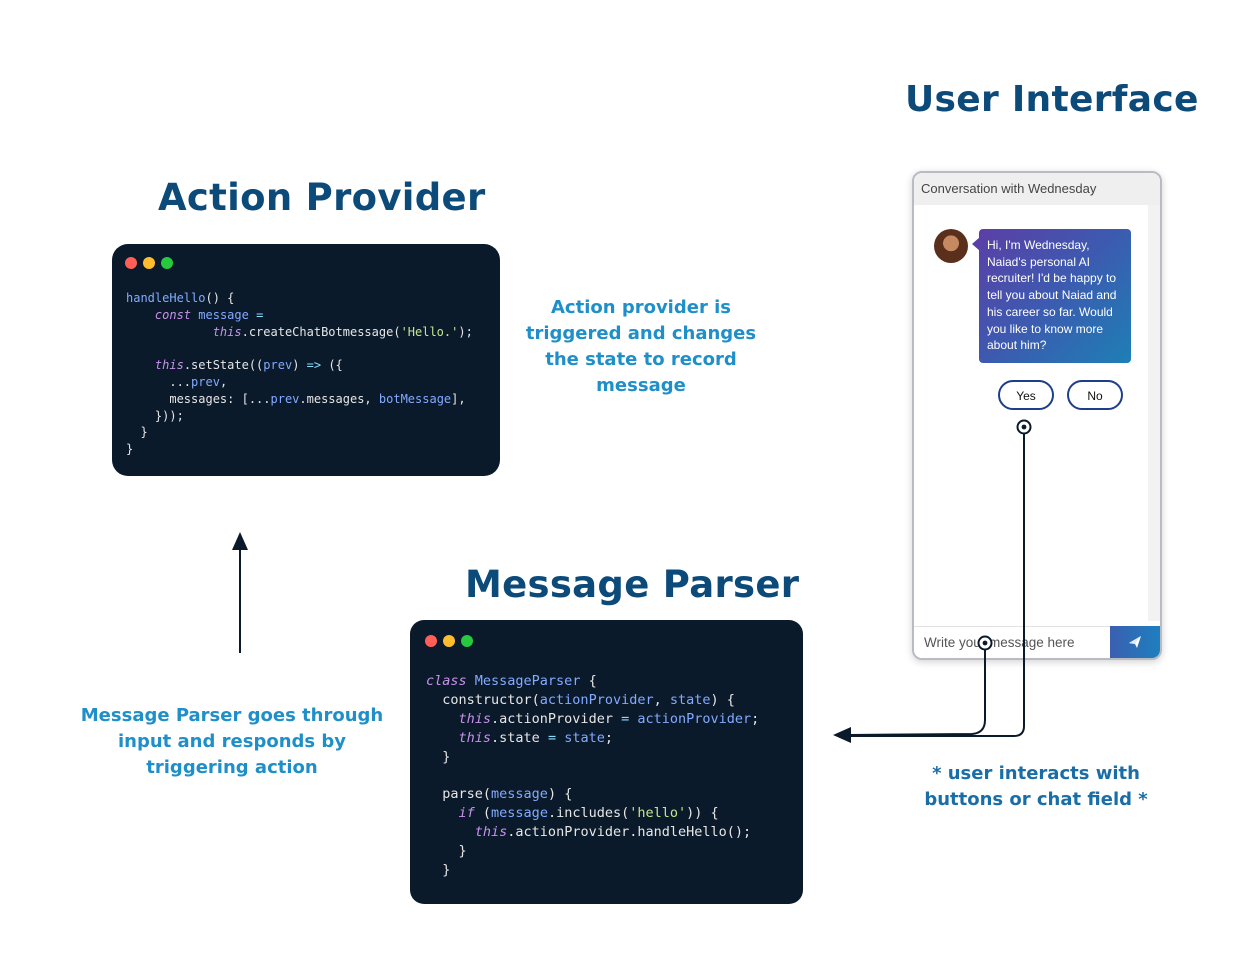 Image resolution: width=1244 pixels, height=978 pixels. I want to click on input-marker-center, so click(985, 643).